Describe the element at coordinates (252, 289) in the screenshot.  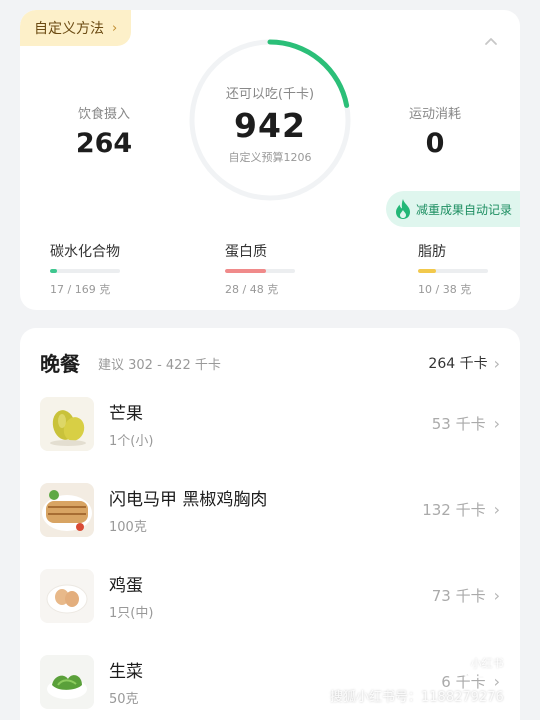
I see `macro-protein-value: 28 / 48 克` at that location.